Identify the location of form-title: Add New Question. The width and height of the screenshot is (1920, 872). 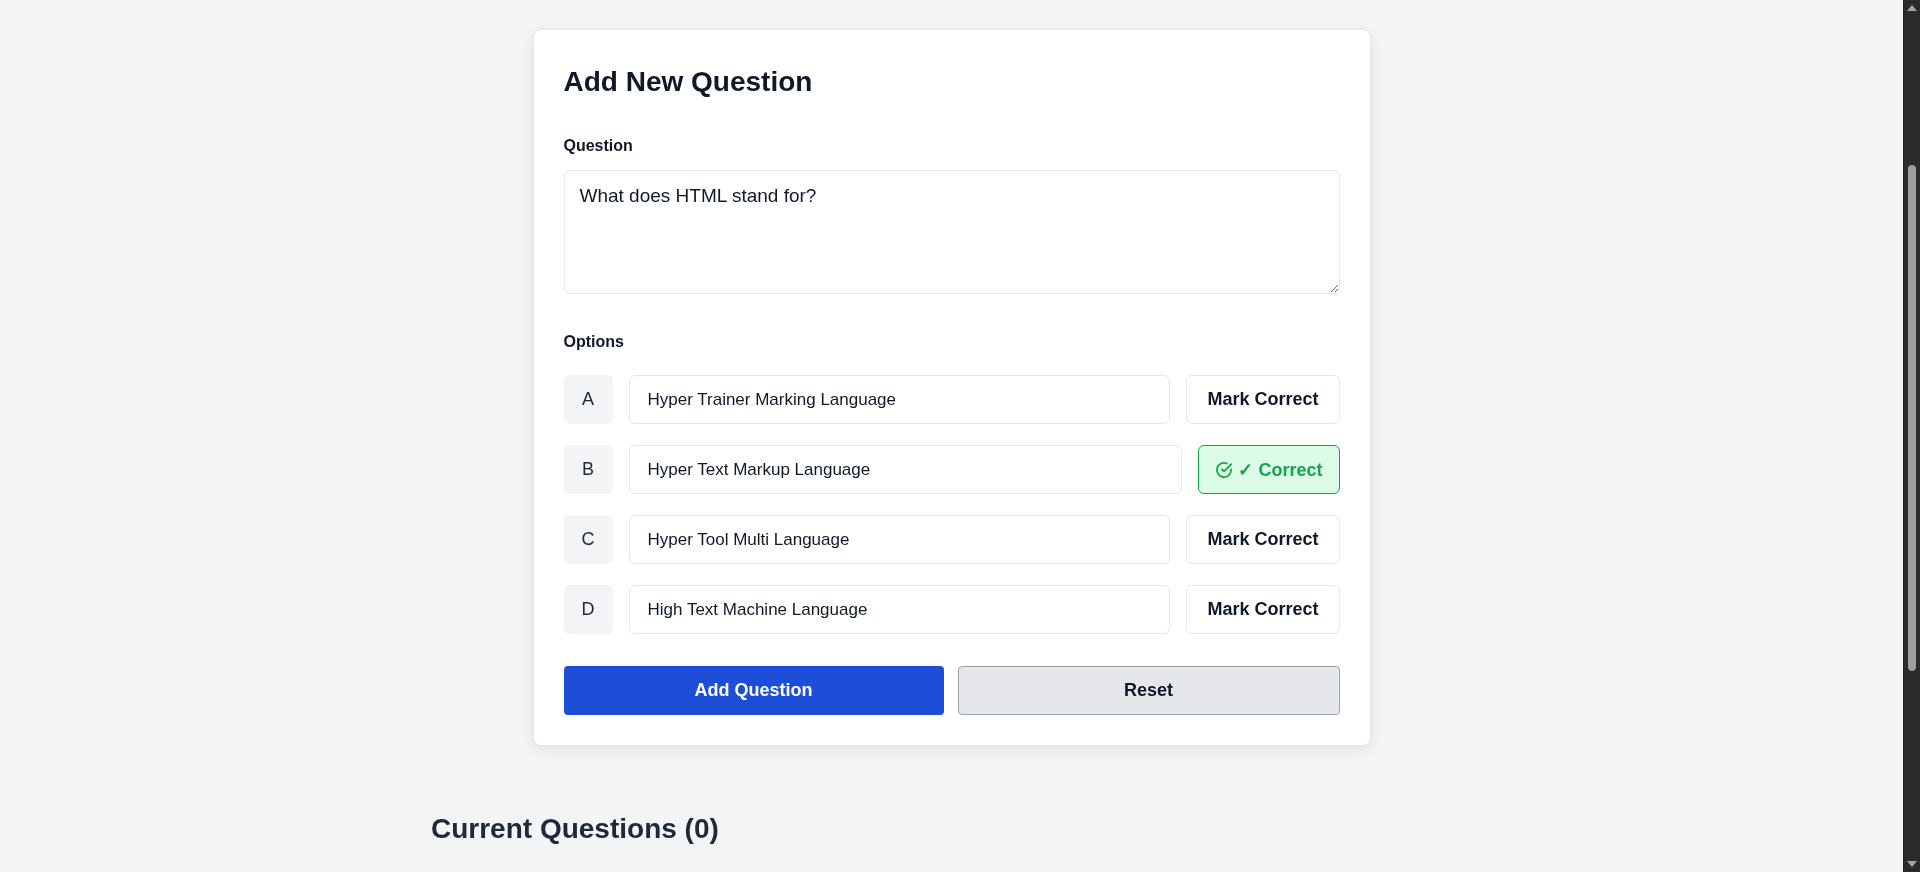
(688, 82).